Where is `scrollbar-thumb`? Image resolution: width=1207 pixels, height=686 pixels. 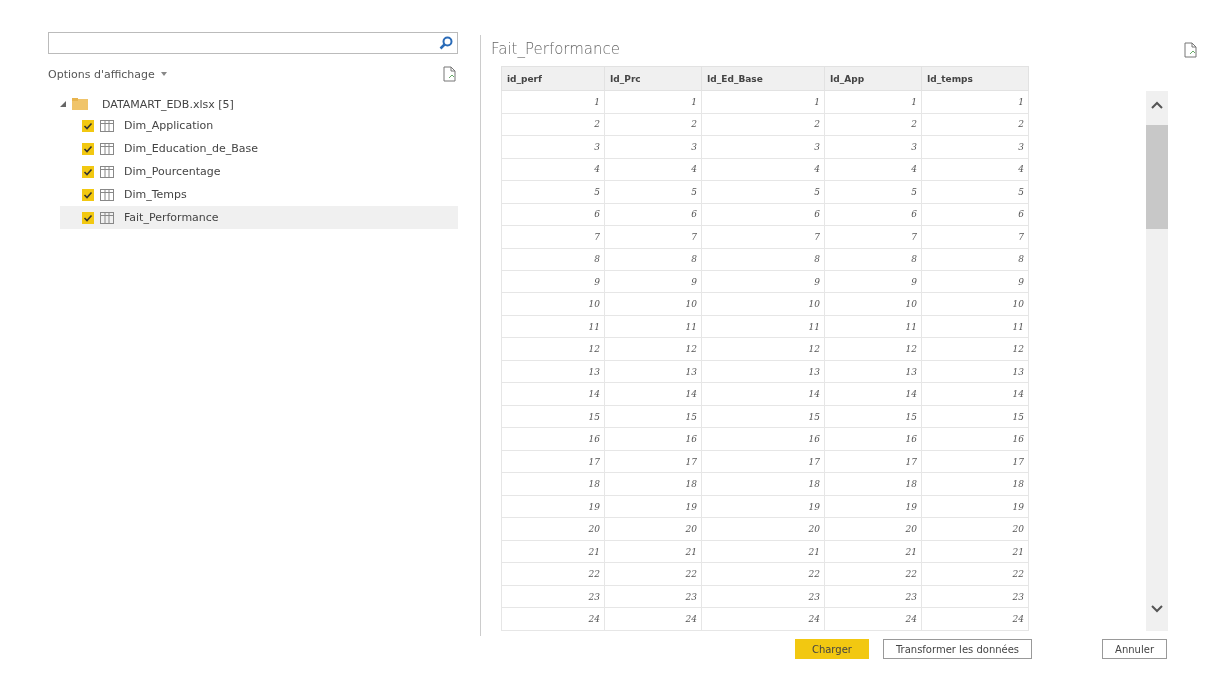
scrollbar-thumb is located at coordinates (1157, 177).